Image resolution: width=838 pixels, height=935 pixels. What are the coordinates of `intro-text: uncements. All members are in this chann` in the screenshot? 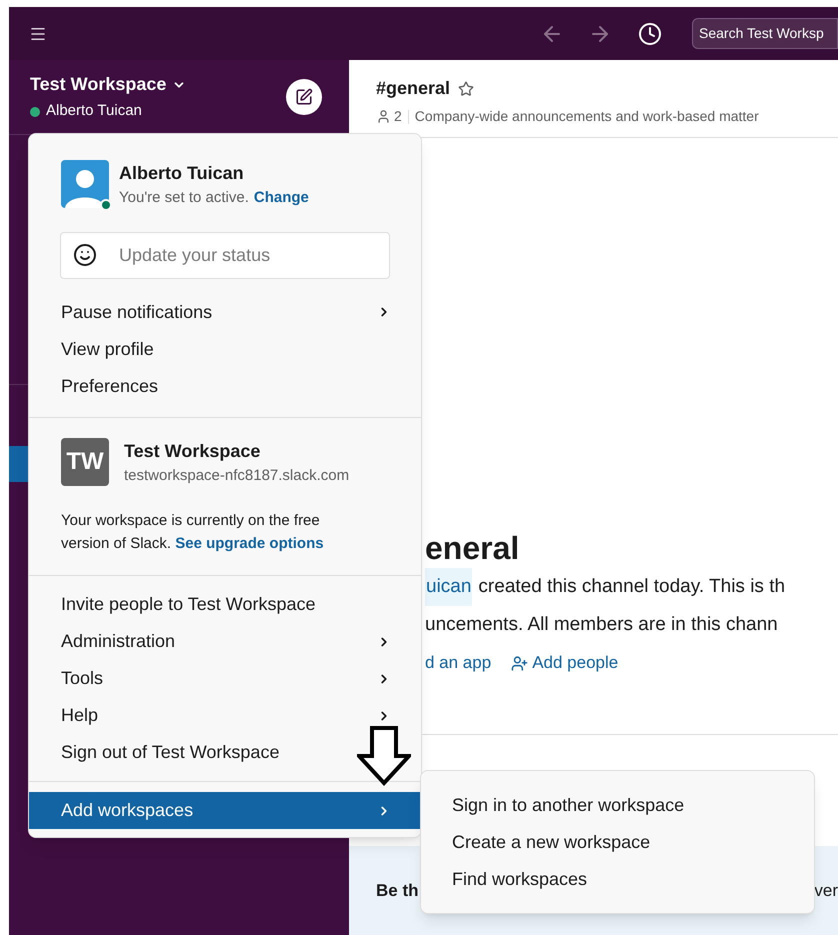 It's located at (602, 625).